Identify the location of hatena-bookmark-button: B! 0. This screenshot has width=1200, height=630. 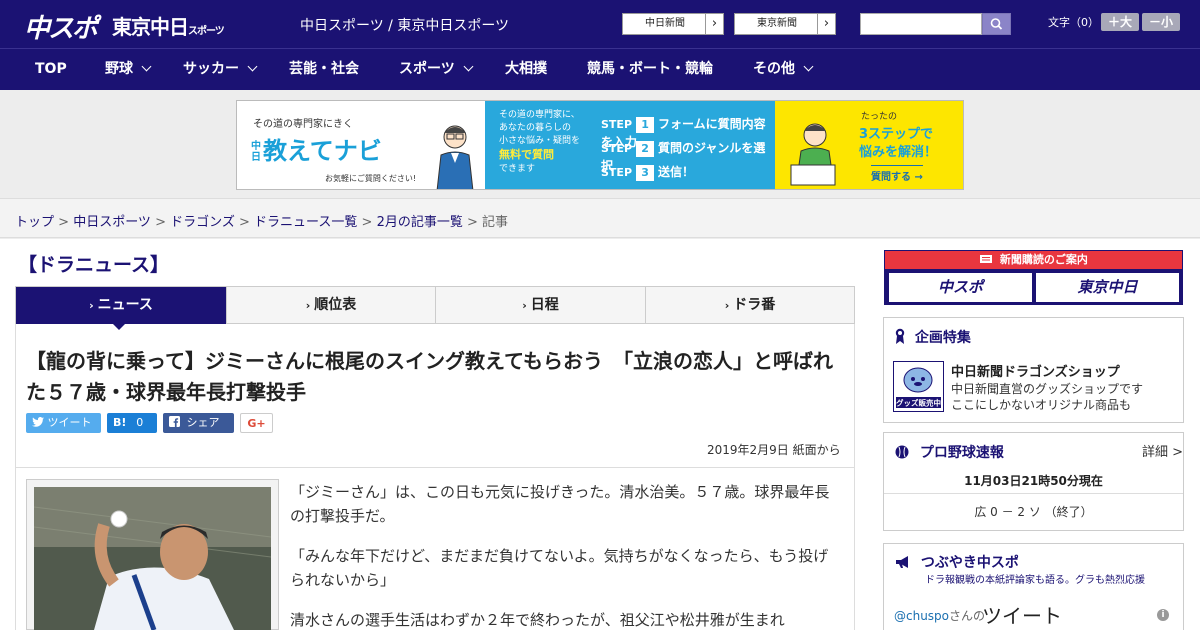
(132, 423).